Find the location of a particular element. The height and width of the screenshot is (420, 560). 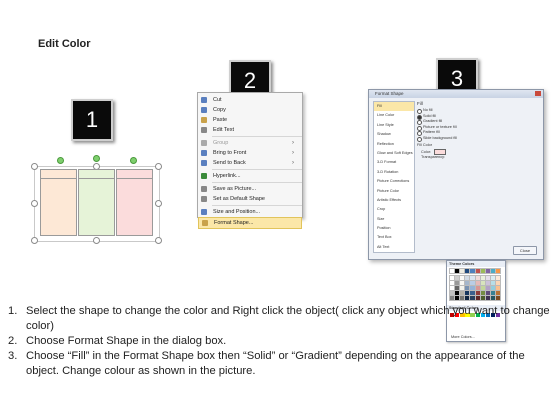

close-icon is located at coordinates (538, 93).